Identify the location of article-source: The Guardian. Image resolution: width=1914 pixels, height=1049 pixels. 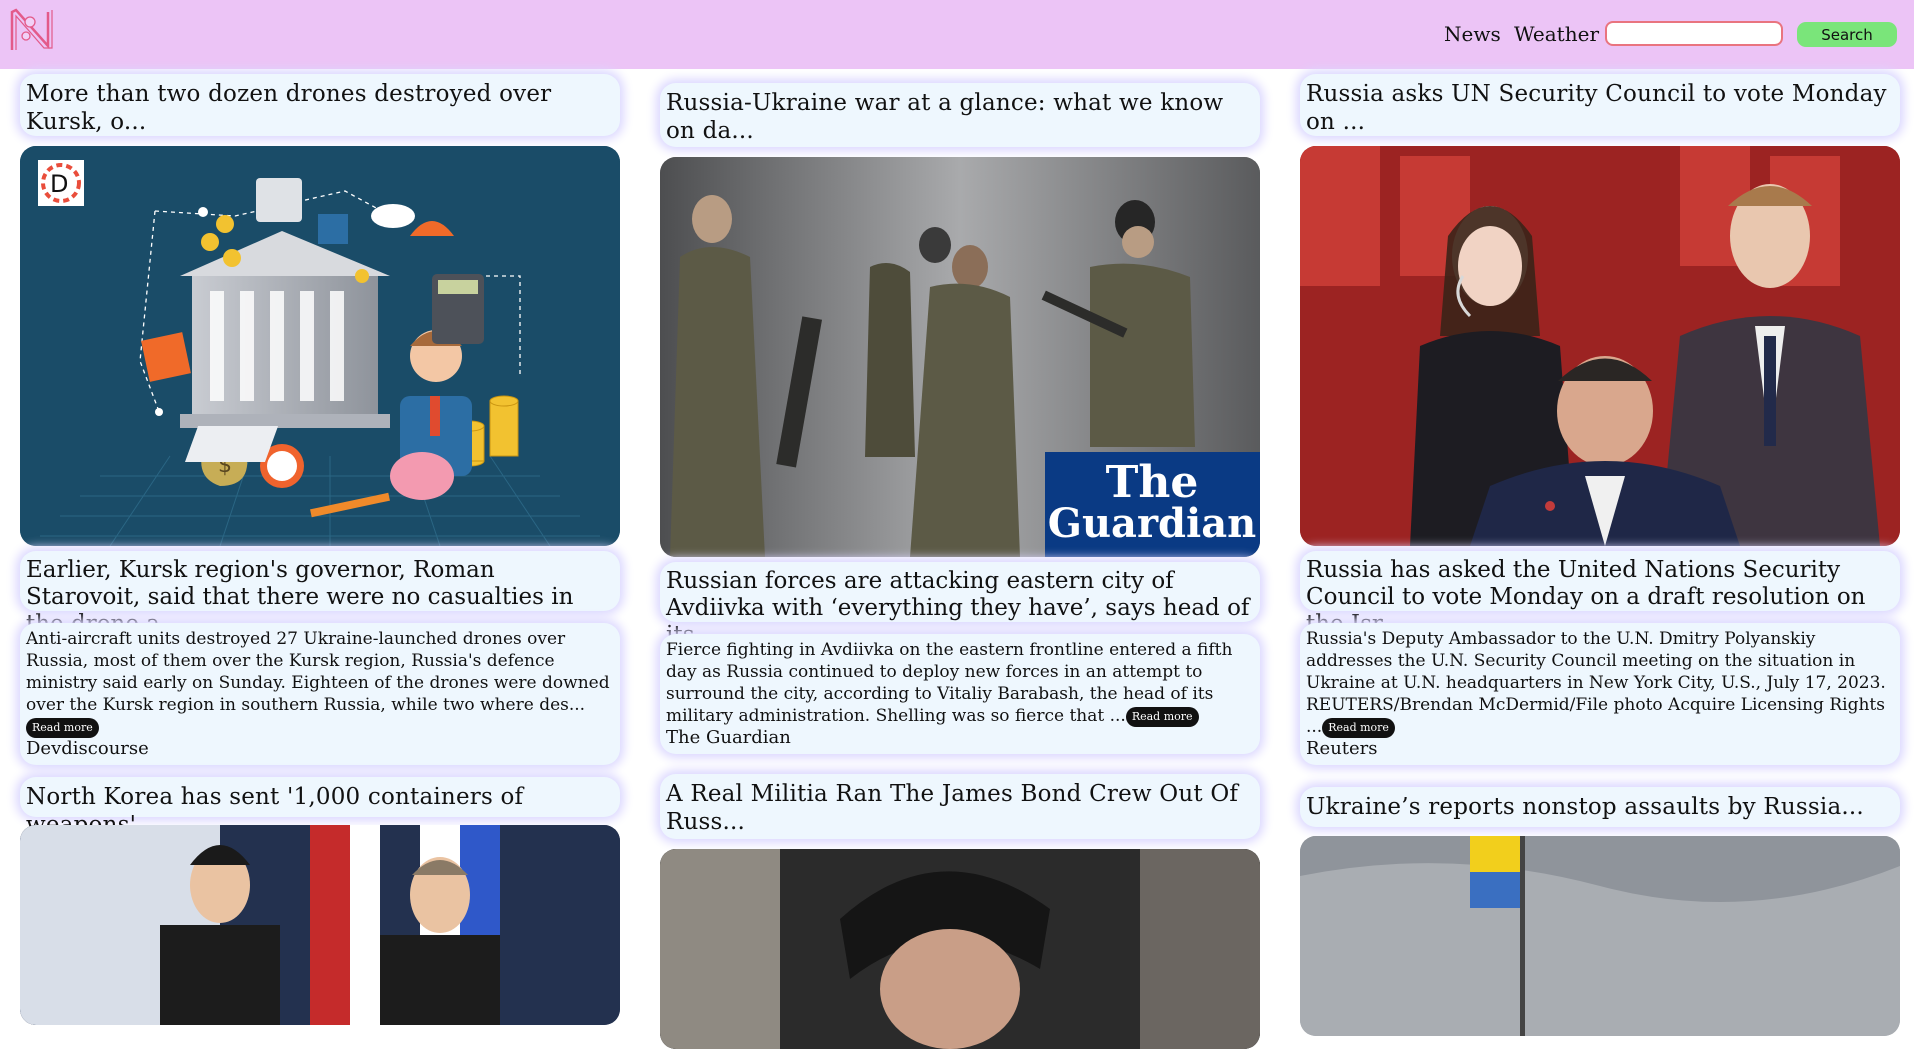
(728, 737).